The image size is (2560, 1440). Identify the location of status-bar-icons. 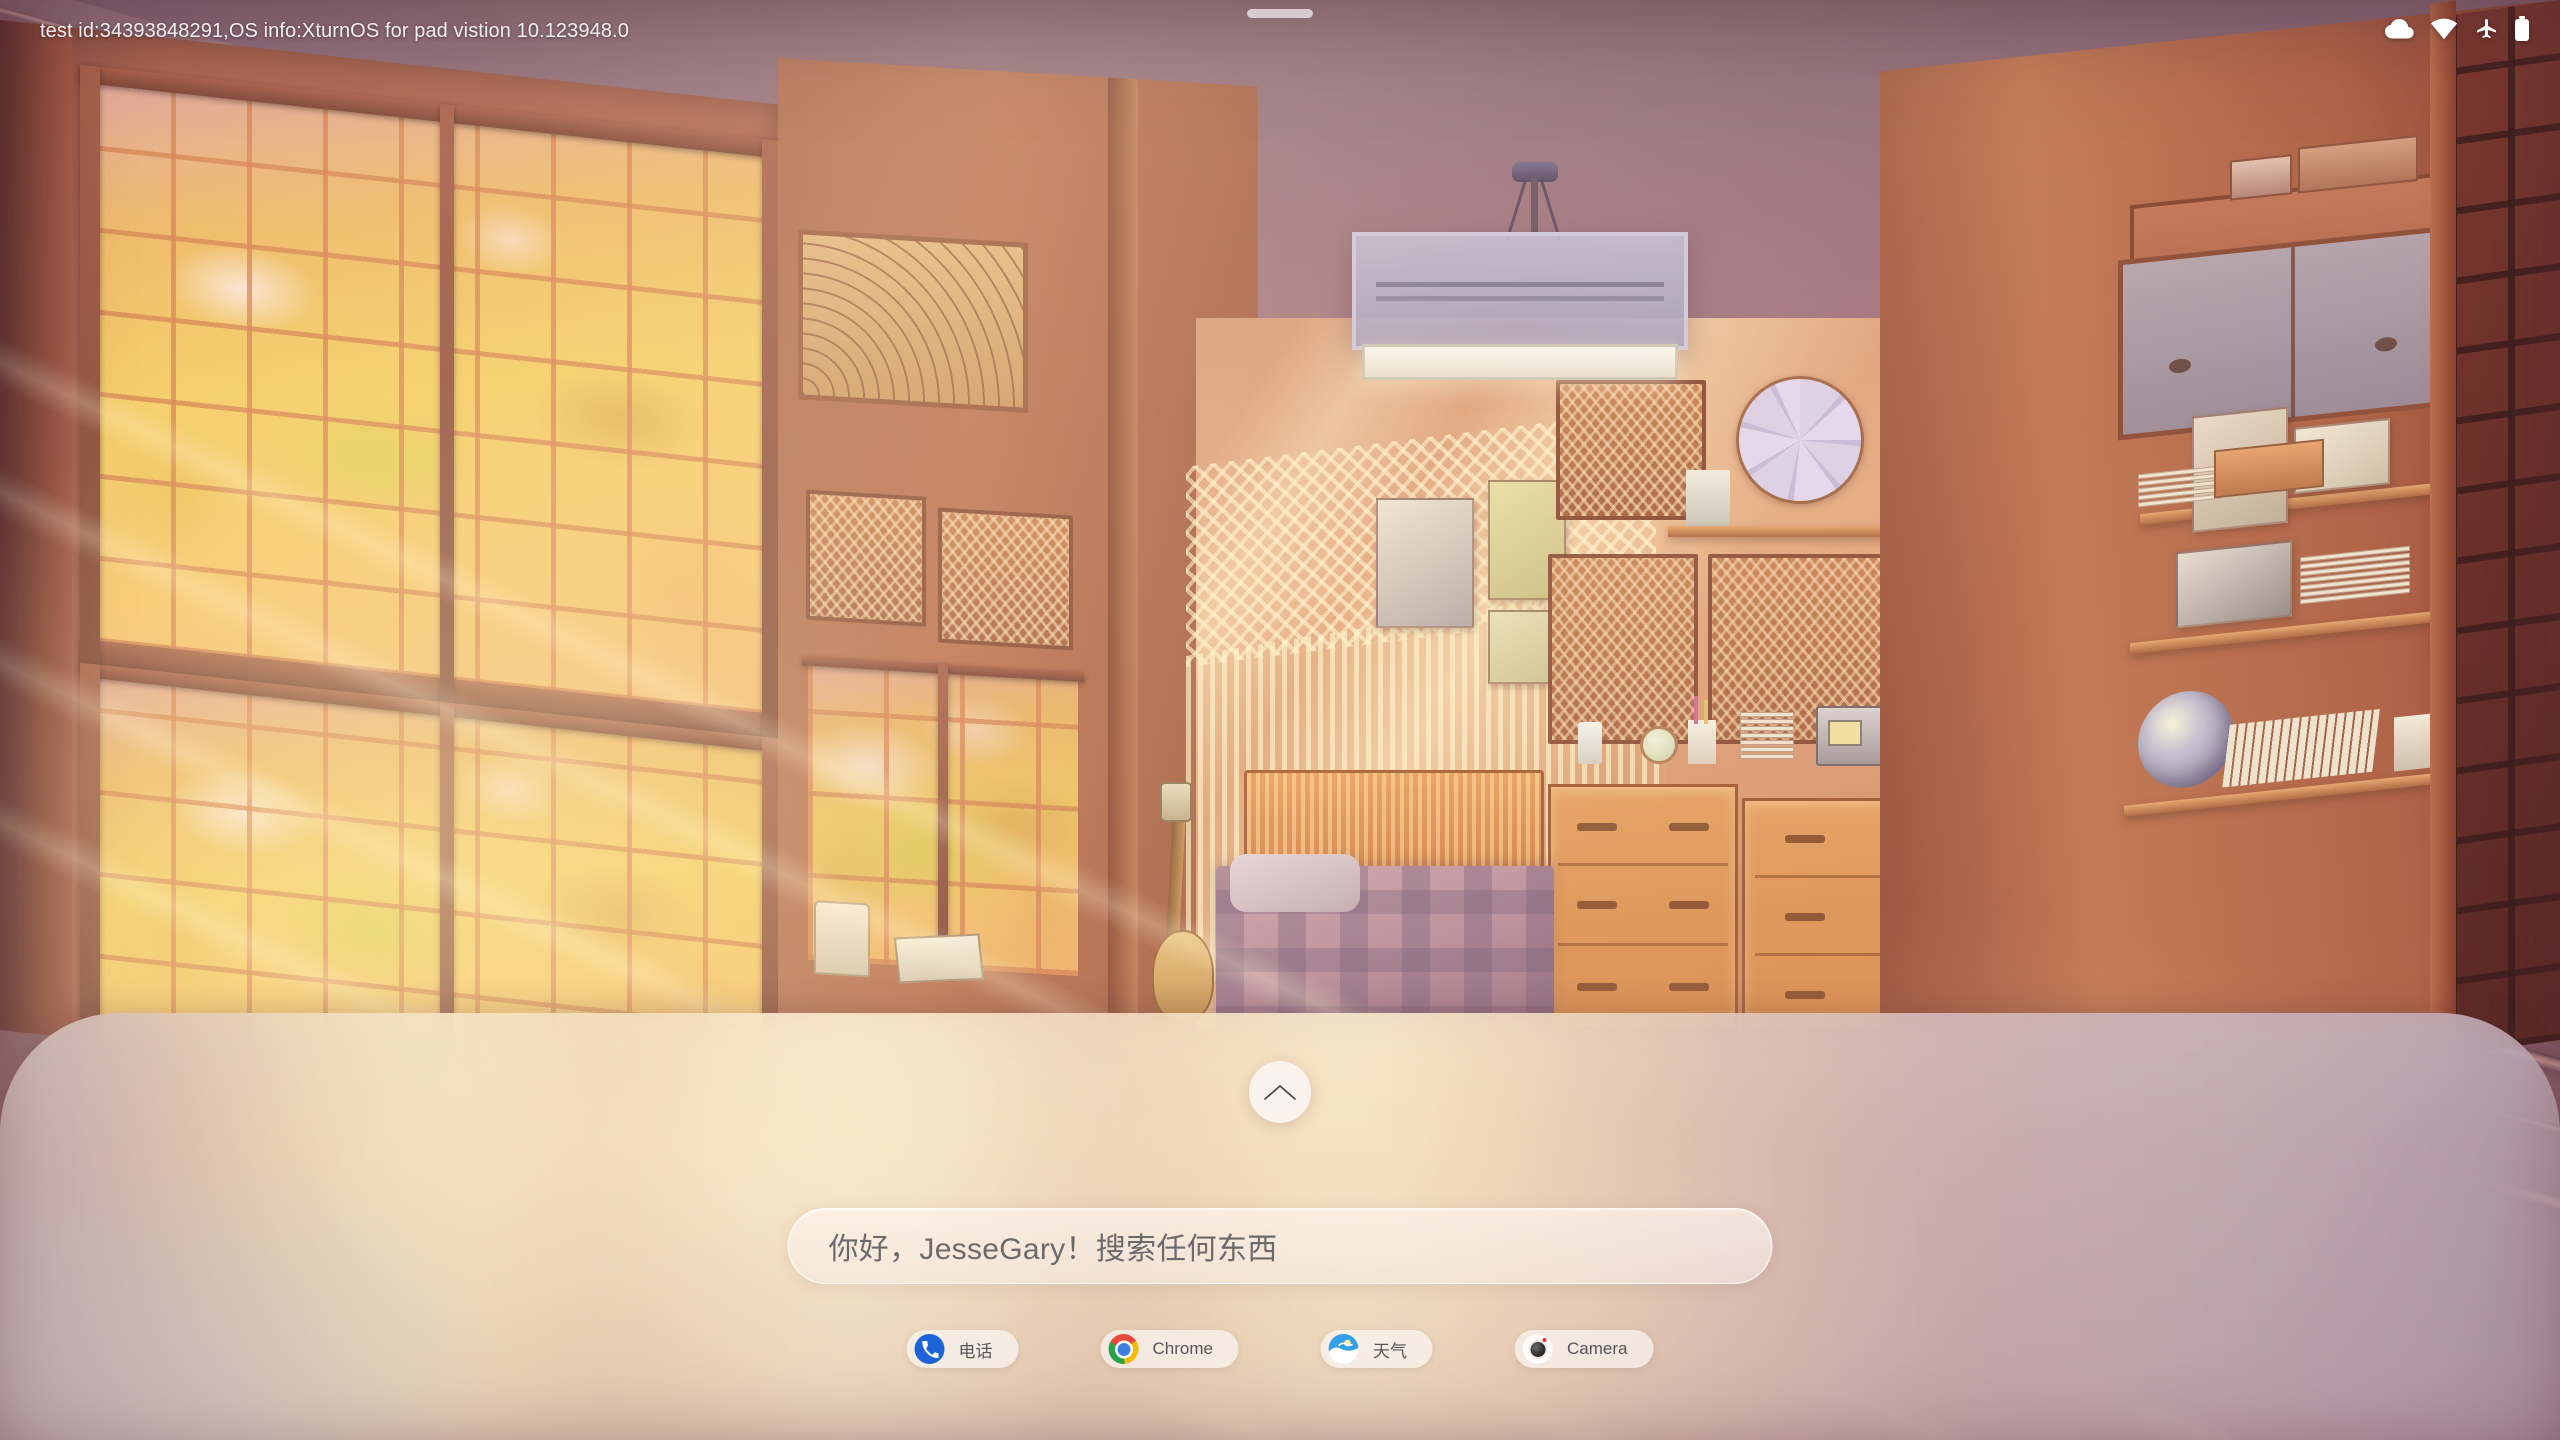
(2457, 31).